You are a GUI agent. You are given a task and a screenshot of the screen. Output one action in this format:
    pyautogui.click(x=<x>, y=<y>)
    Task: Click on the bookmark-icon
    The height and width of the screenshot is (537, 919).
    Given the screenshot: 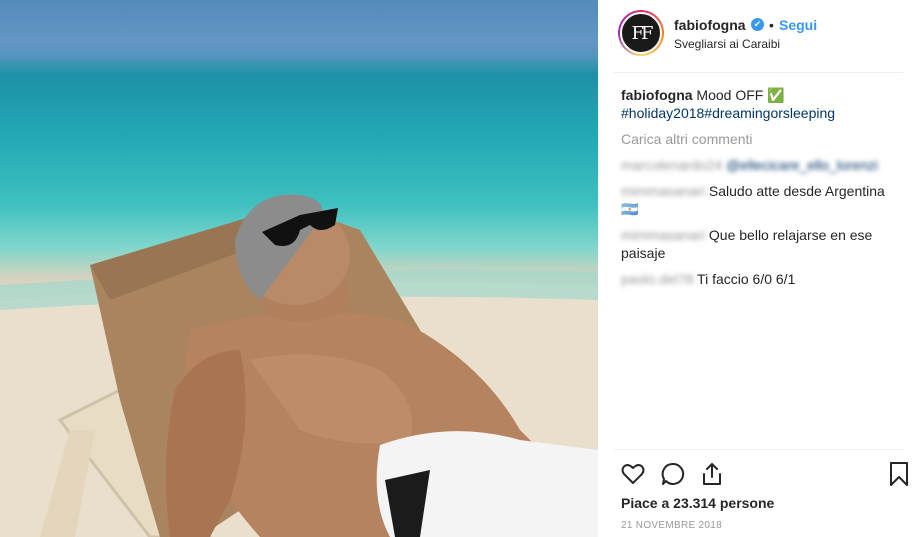 What is the action you would take?
    pyautogui.click(x=899, y=474)
    